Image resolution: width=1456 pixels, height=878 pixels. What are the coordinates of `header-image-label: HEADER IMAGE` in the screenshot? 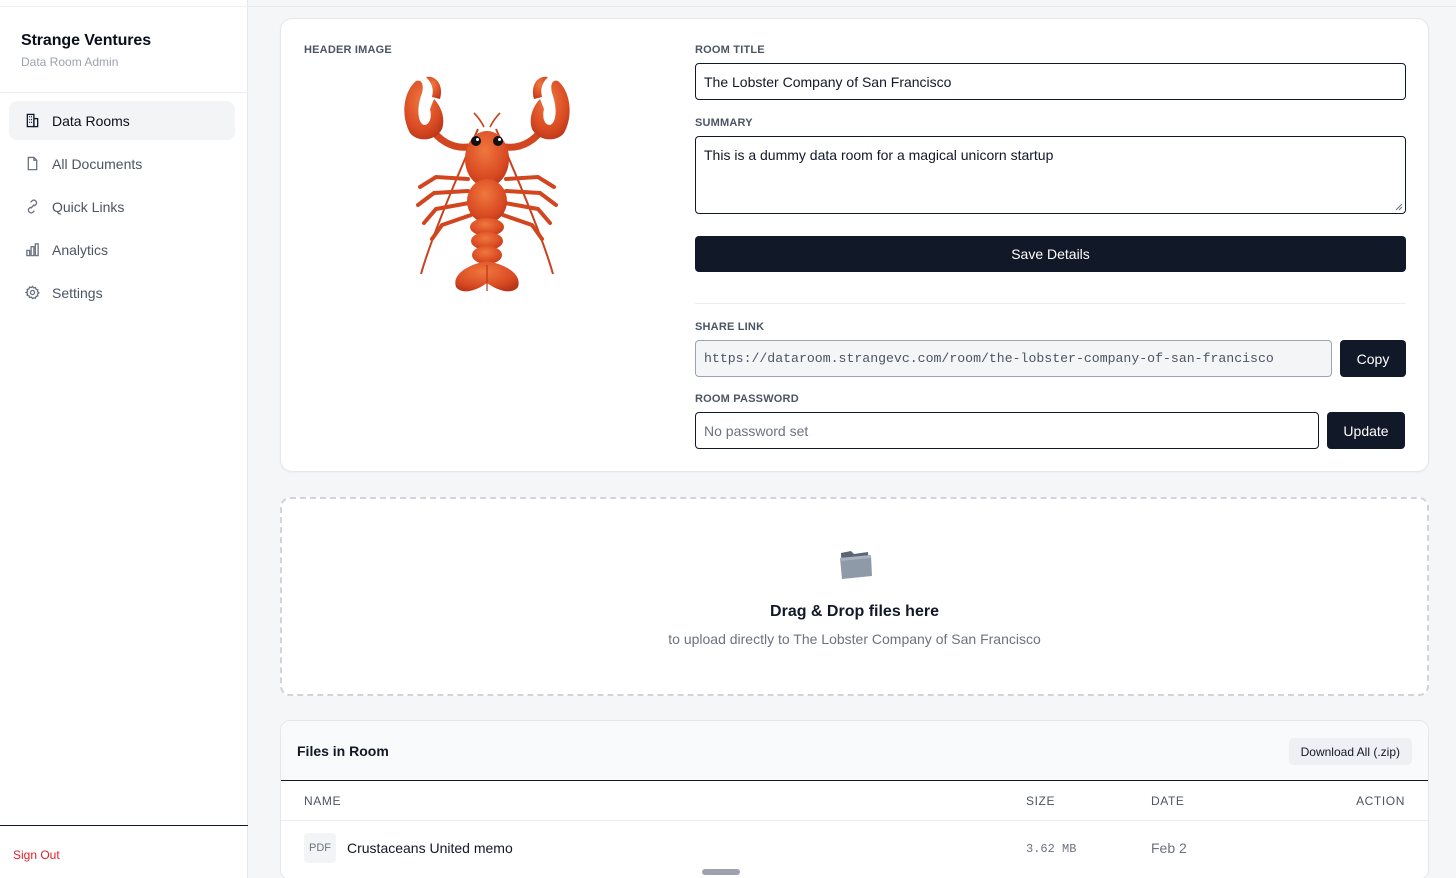 It's located at (348, 50).